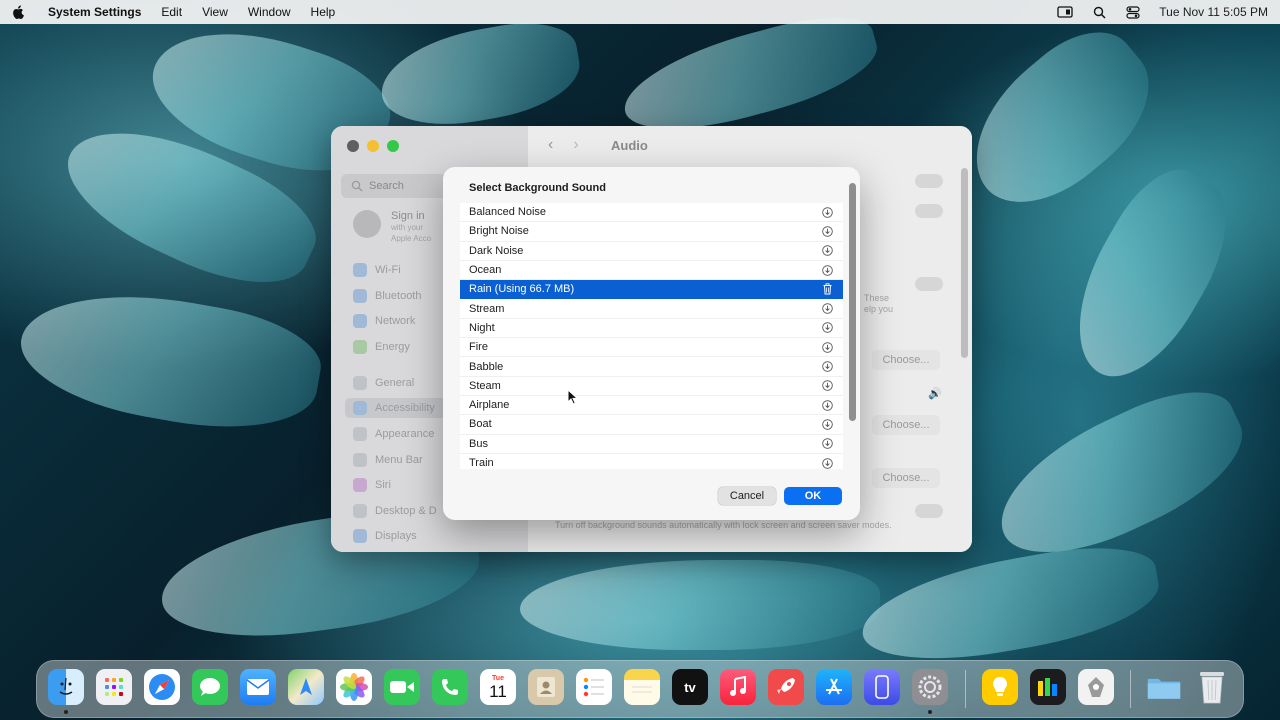 This screenshot has width=1280, height=720. I want to click on sidebar-item-bluetooth: Bluetooth, so click(387, 296).